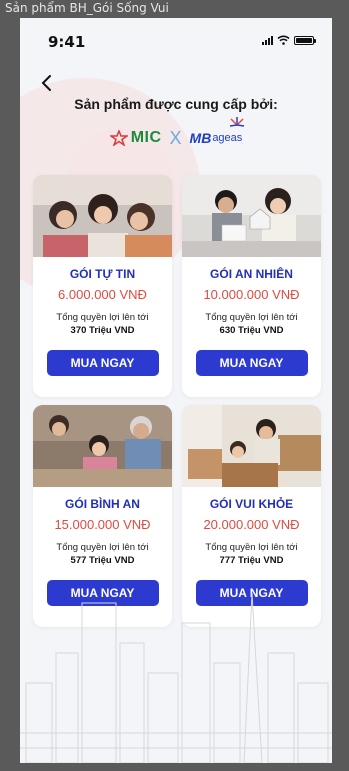 Image resolution: width=349 pixels, height=771 pixels. What do you see at coordinates (283, 40) in the screenshot?
I see `wifi-icon` at bounding box center [283, 40].